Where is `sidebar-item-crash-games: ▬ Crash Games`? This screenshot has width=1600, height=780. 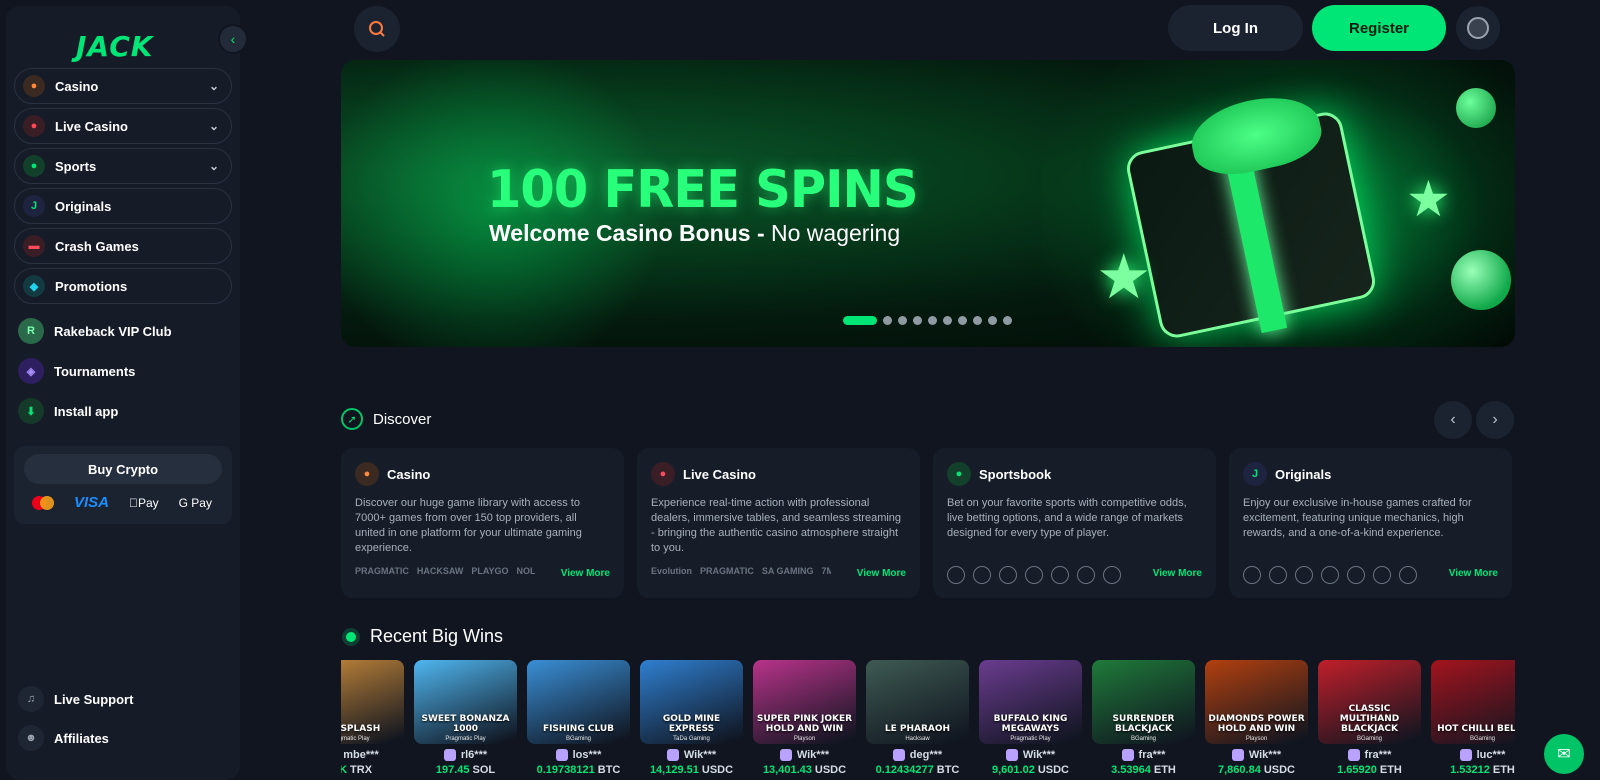
sidebar-item-crash-games: ▬ Crash Games is located at coordinates (123, 246).